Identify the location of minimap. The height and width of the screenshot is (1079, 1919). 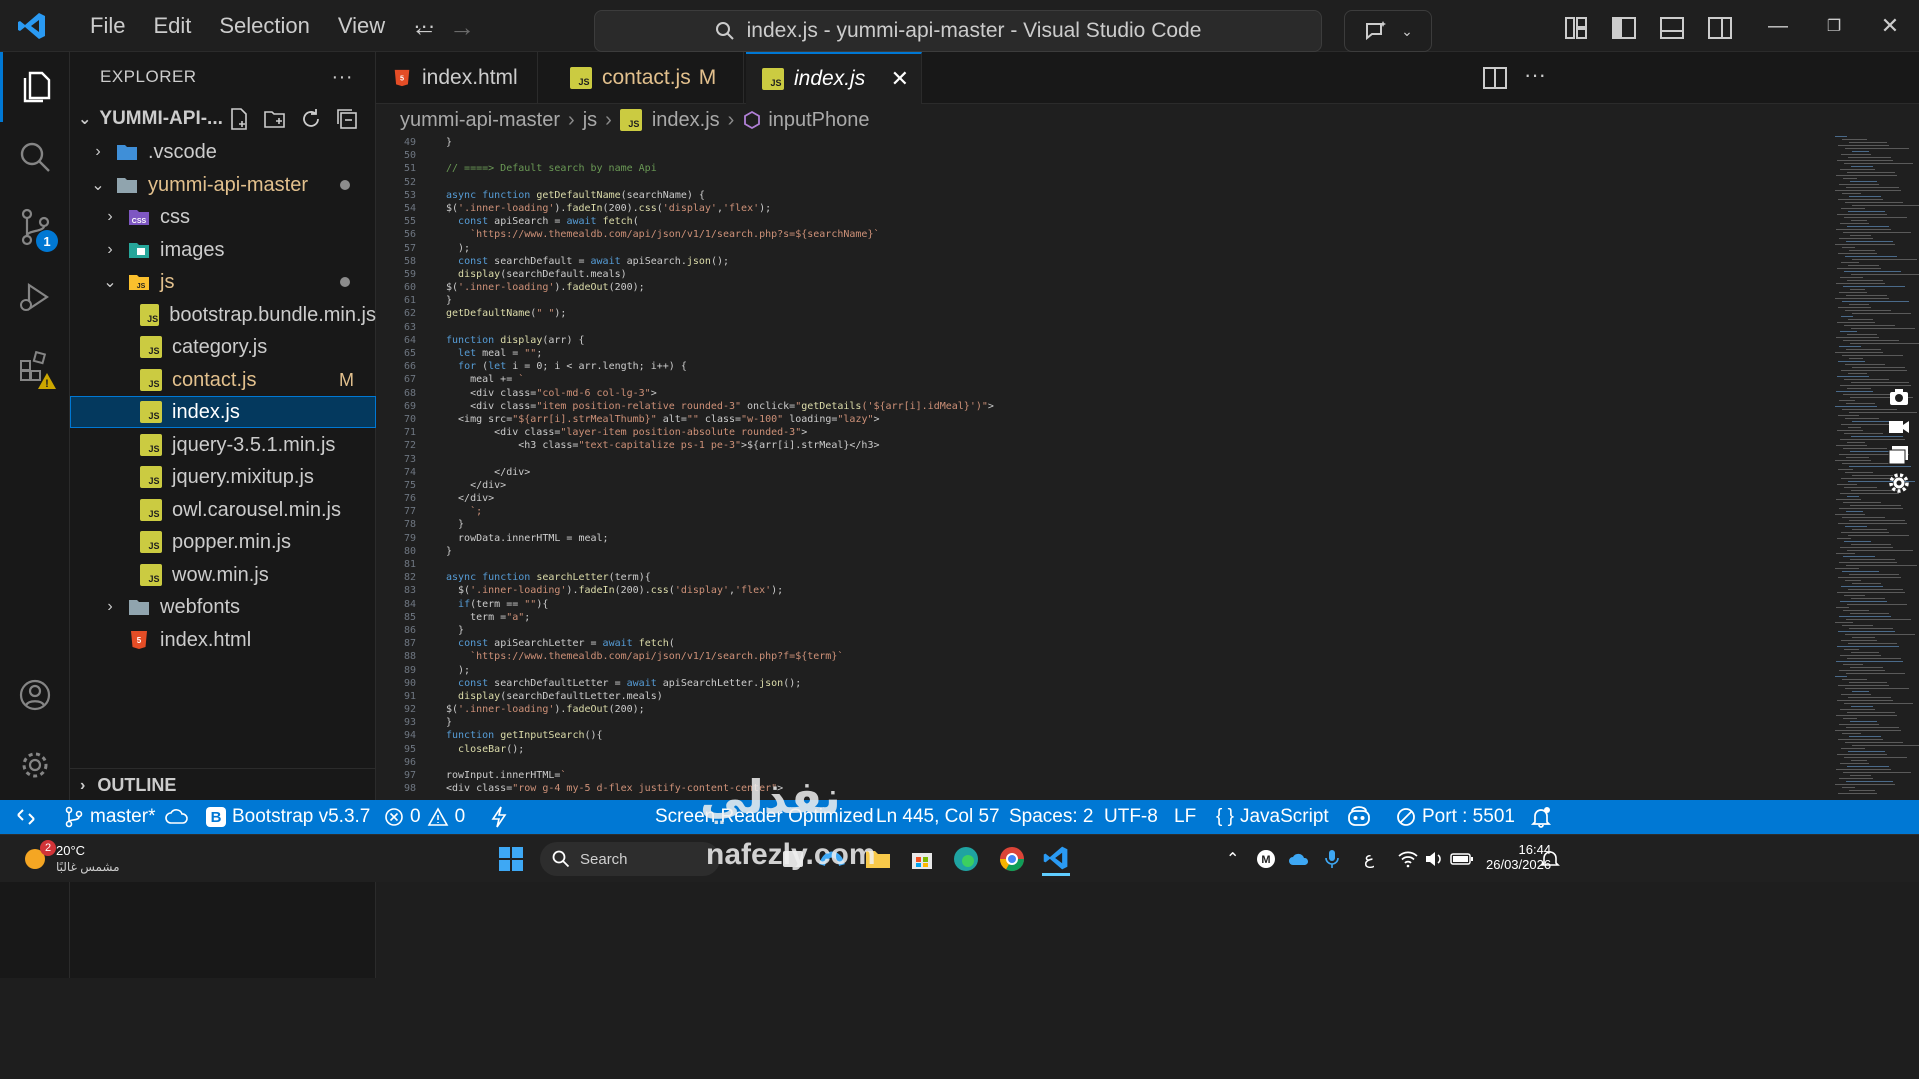
(1875, 468).